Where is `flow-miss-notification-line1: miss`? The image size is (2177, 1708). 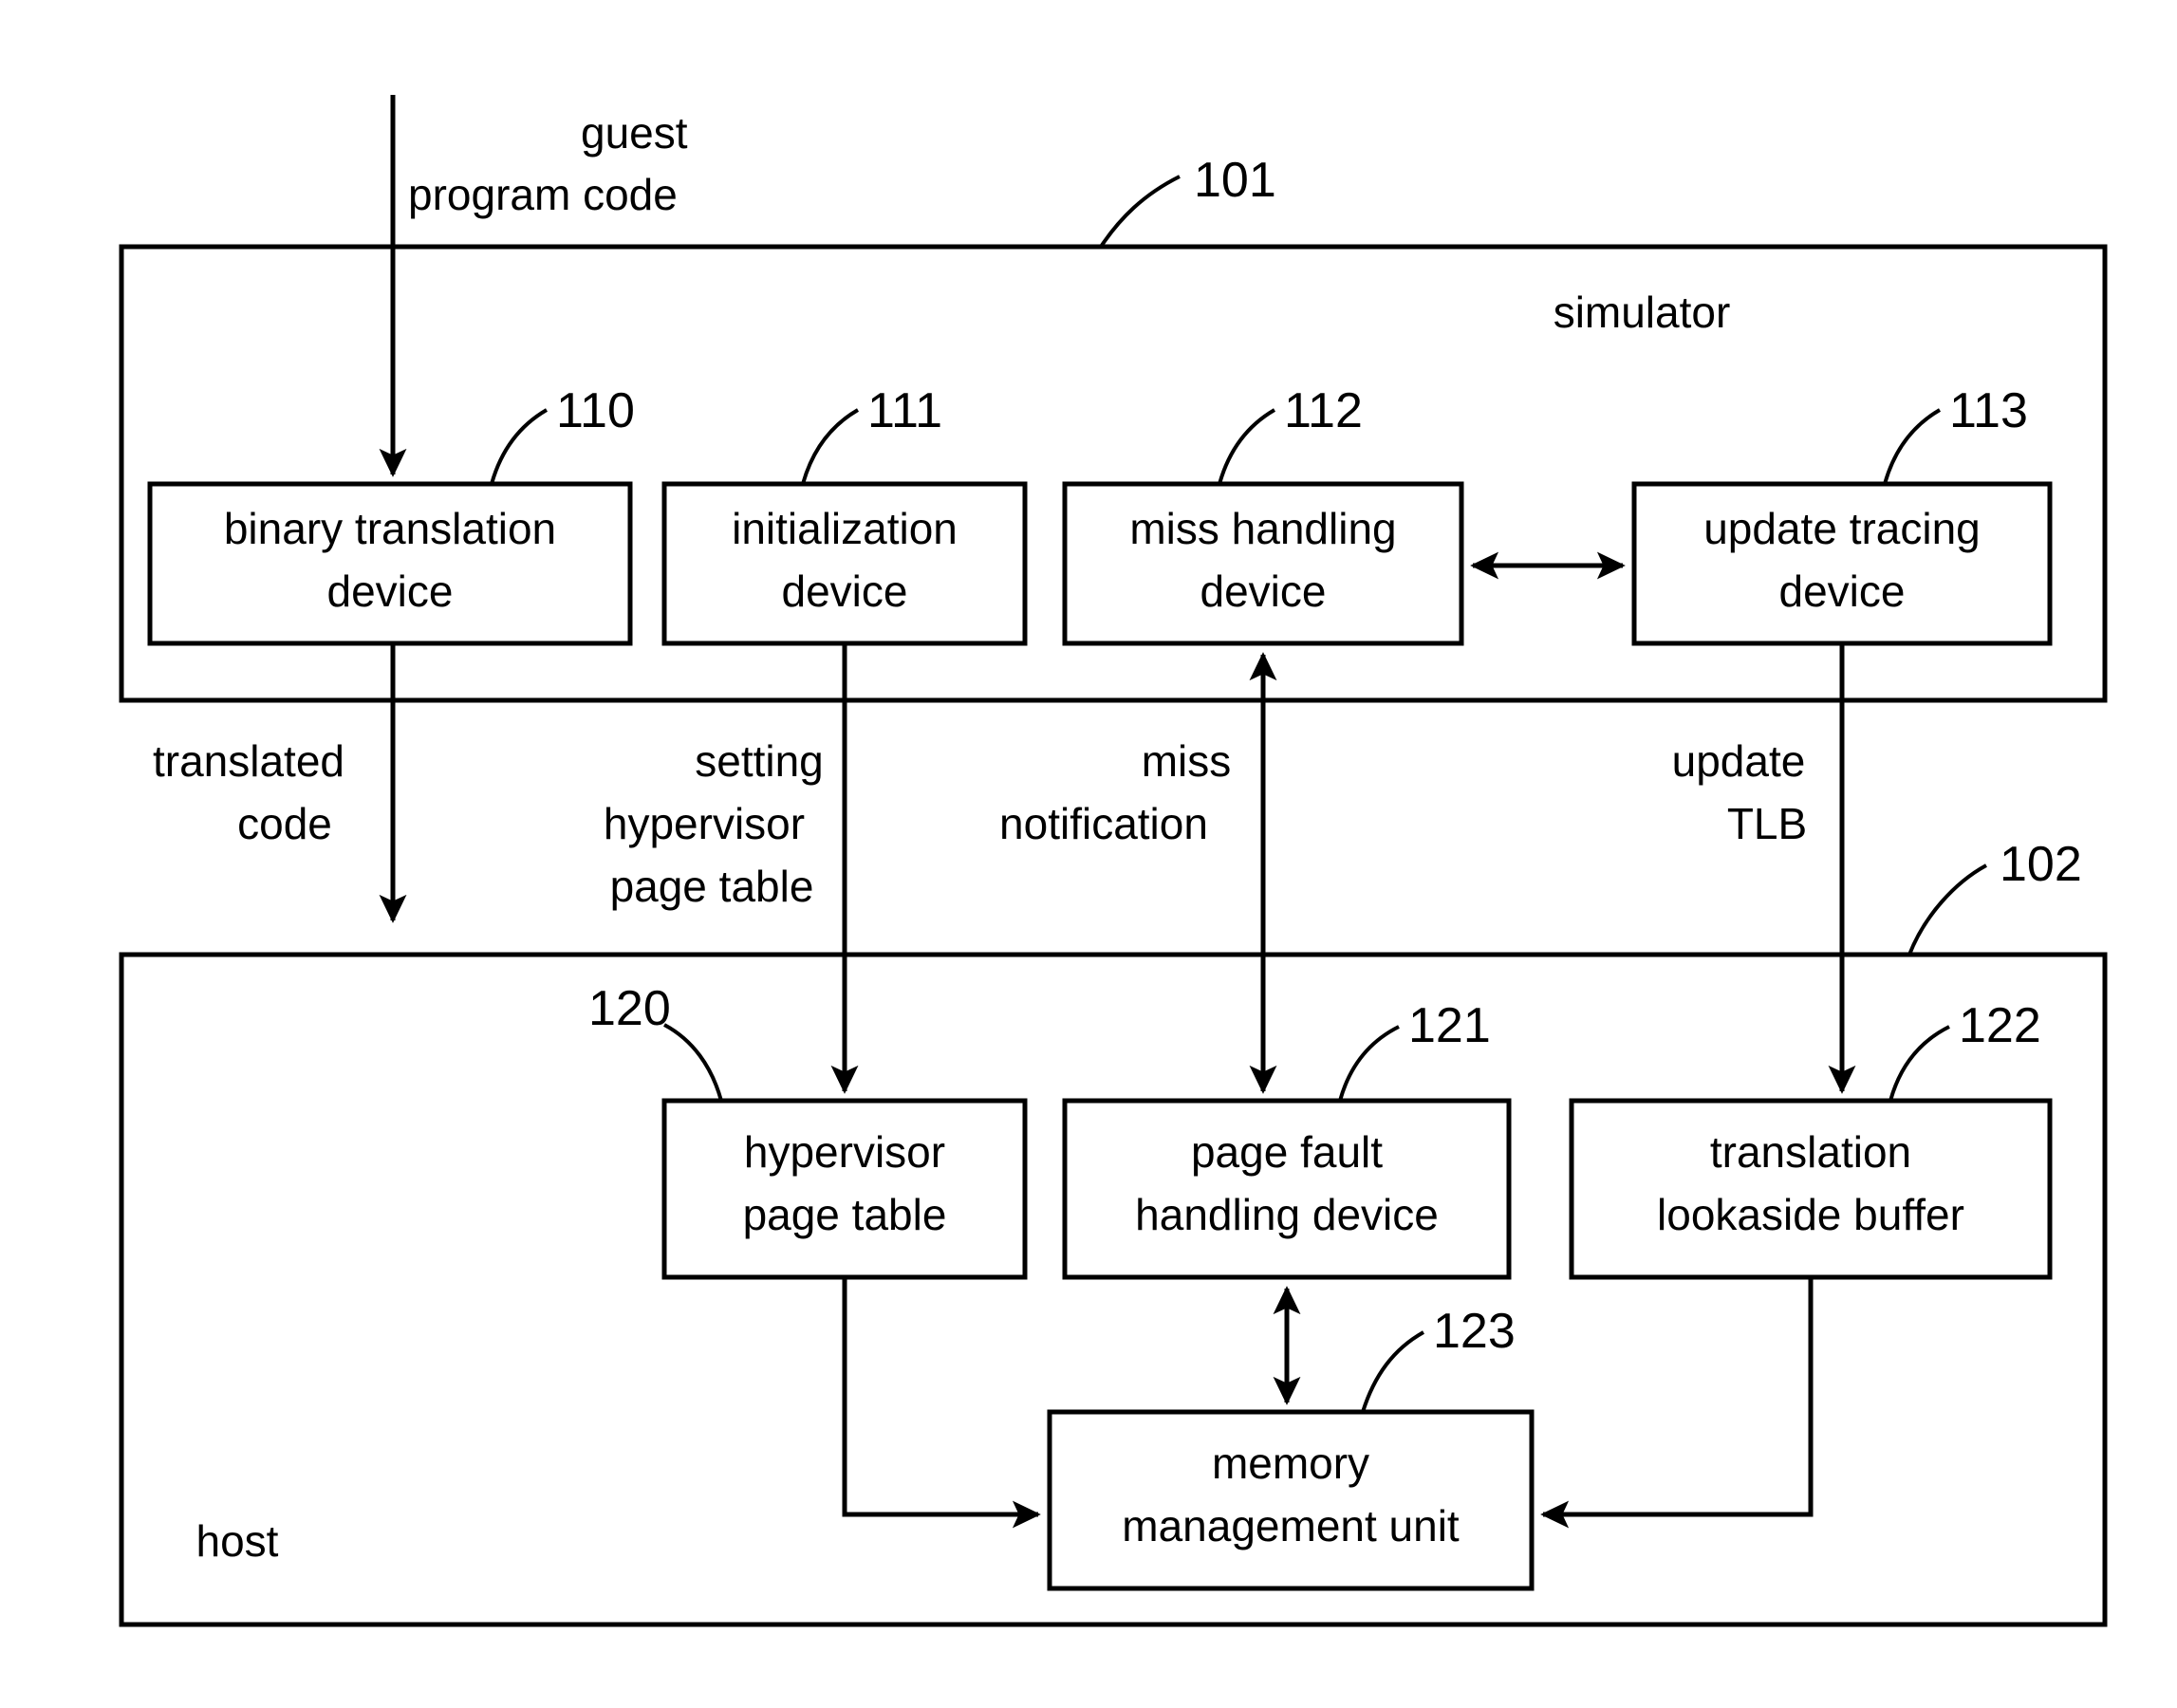
flow-miss-notification-line1: miss is located at coordinates (1187, 761).